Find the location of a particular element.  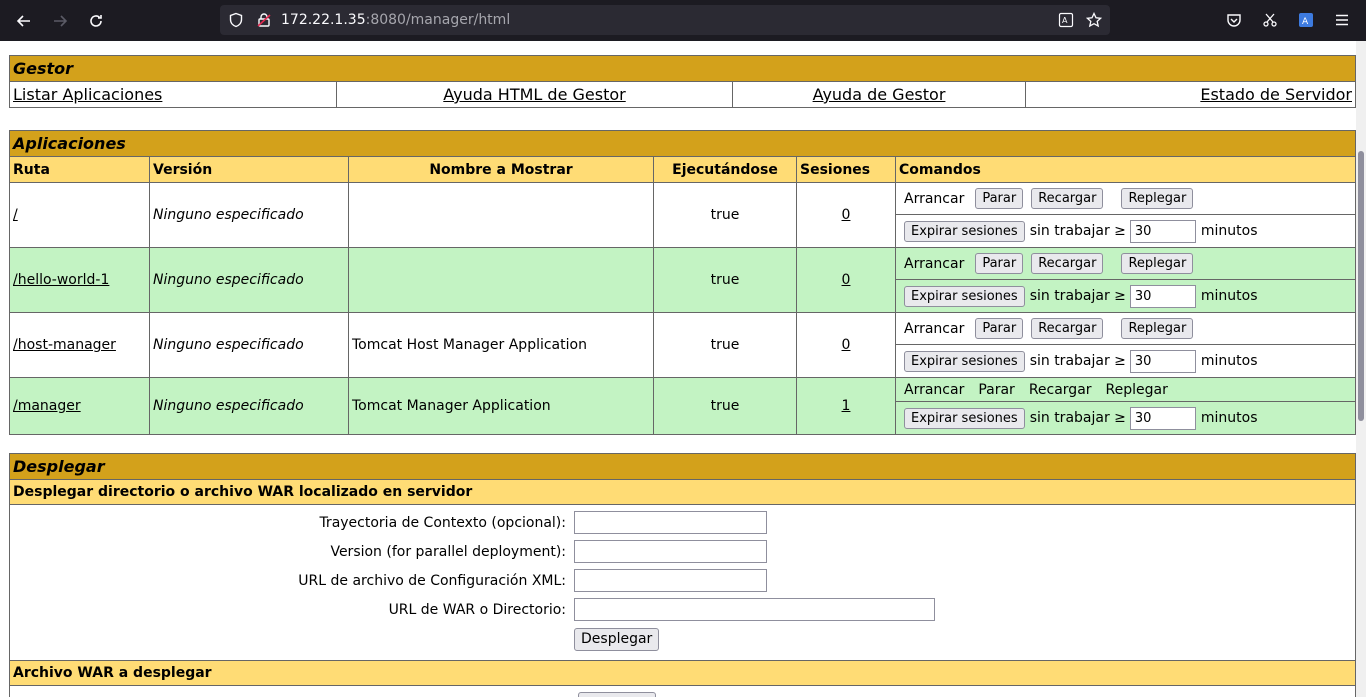

html-help-link: Ayuda HTML de Gestor is located at coordinates (534, 94).